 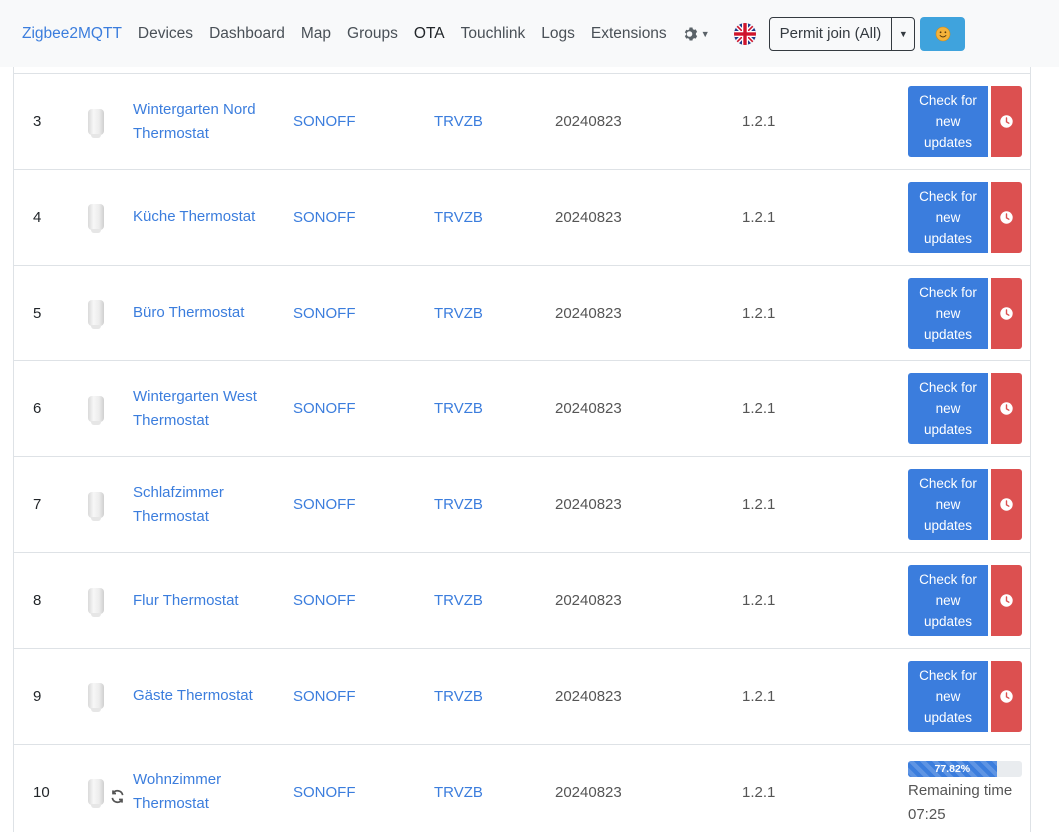 What do you see at coordinates (208, 408) in the screenshot?
I see `device-name-link: Wintergarten West Thermostat` at bounding box center [208, 408].